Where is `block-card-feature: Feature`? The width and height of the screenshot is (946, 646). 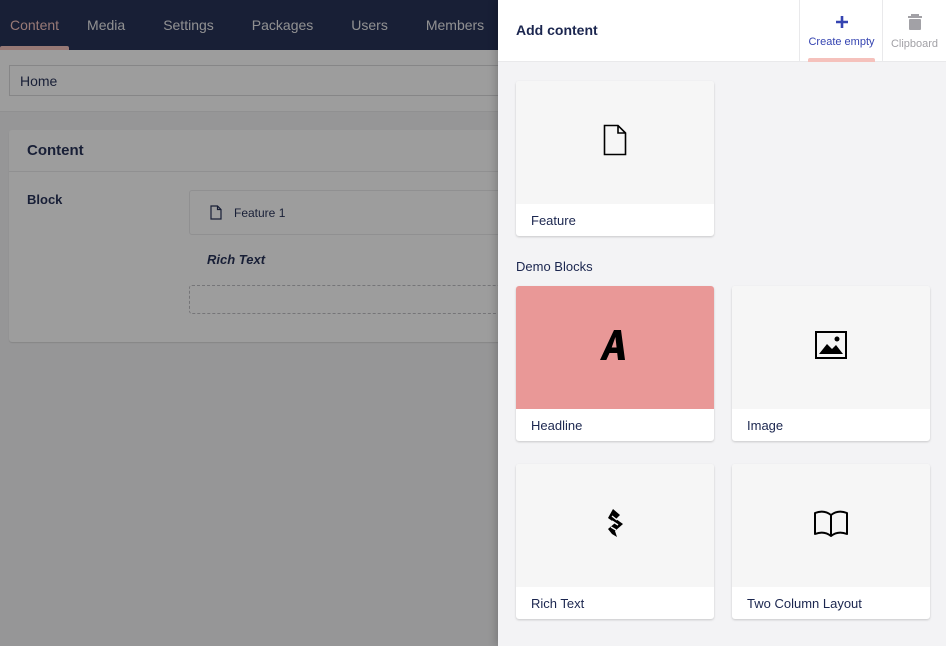
block-card-feature: Feature is located at coordinates (615, 158).